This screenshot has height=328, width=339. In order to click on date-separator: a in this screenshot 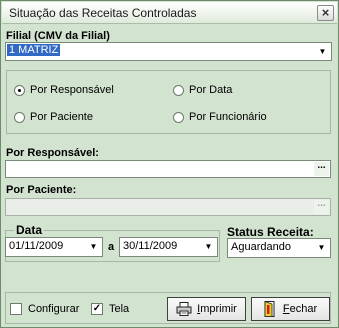, I will do `click(111, 247)`.